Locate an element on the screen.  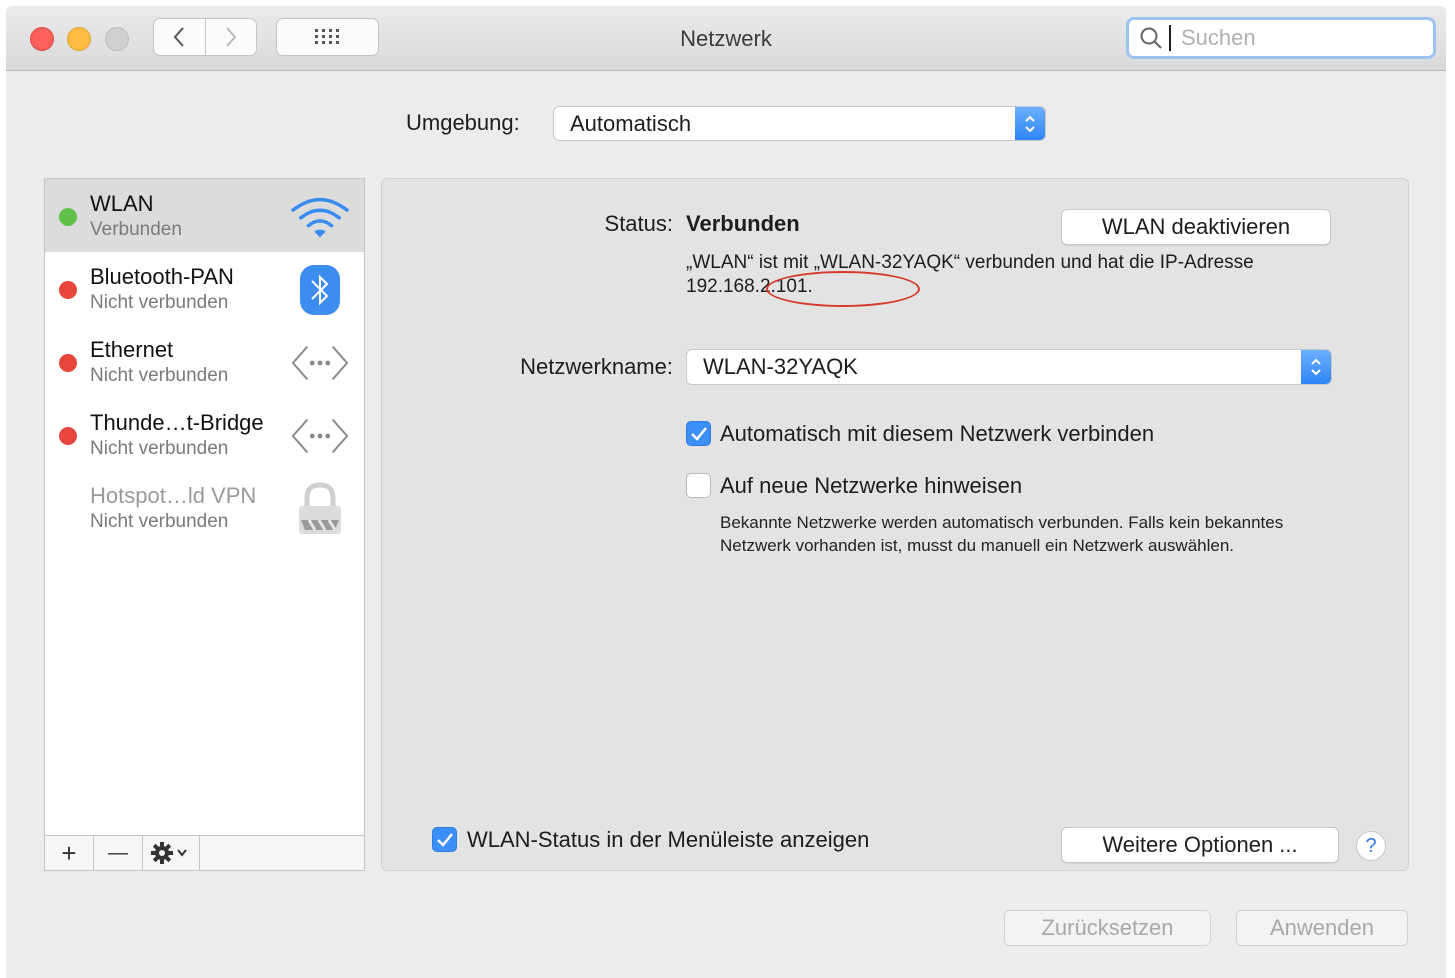
wifi-icon is located at coordinates (320, 217).